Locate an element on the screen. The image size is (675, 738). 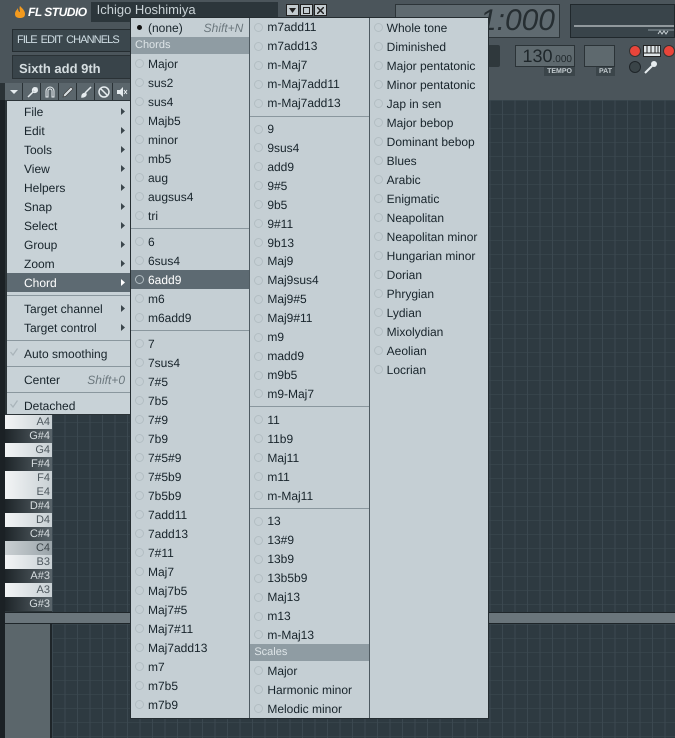
shortcut-text: Shift+0 is located at coordinates (106, 380).